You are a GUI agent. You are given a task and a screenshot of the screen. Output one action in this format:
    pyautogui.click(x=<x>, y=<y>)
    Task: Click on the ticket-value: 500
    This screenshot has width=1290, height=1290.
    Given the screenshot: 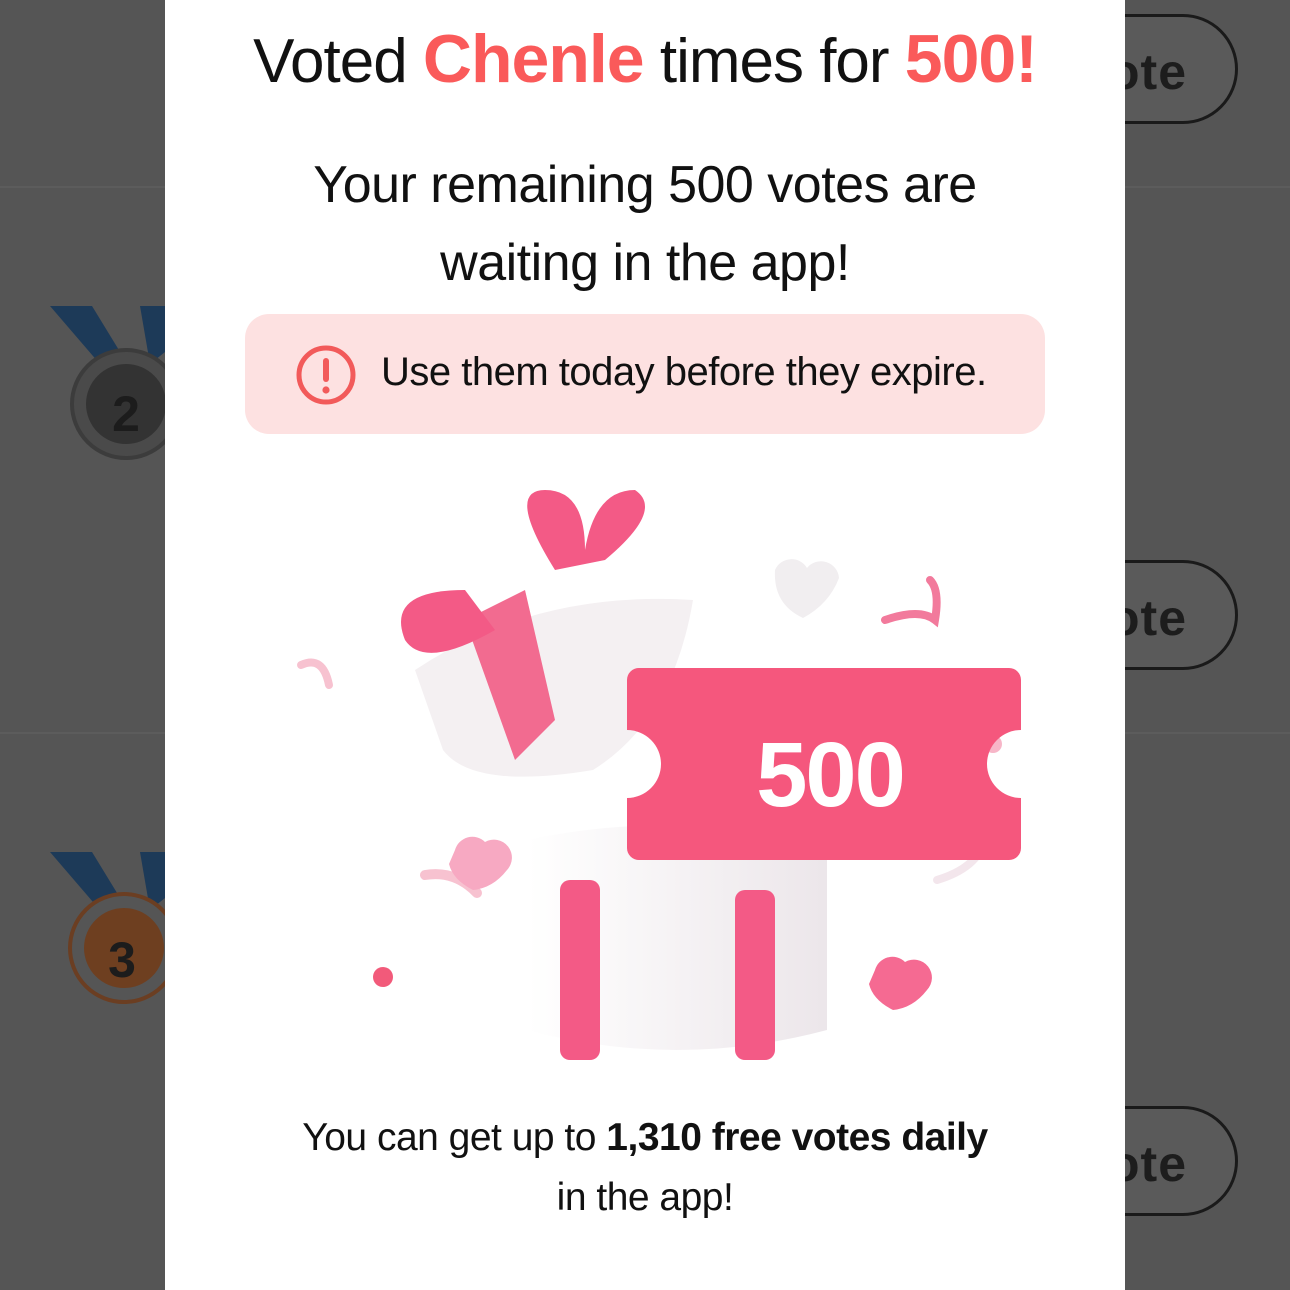 What is the action you would take?
    pyautogui.click(x=831, y=774)
    